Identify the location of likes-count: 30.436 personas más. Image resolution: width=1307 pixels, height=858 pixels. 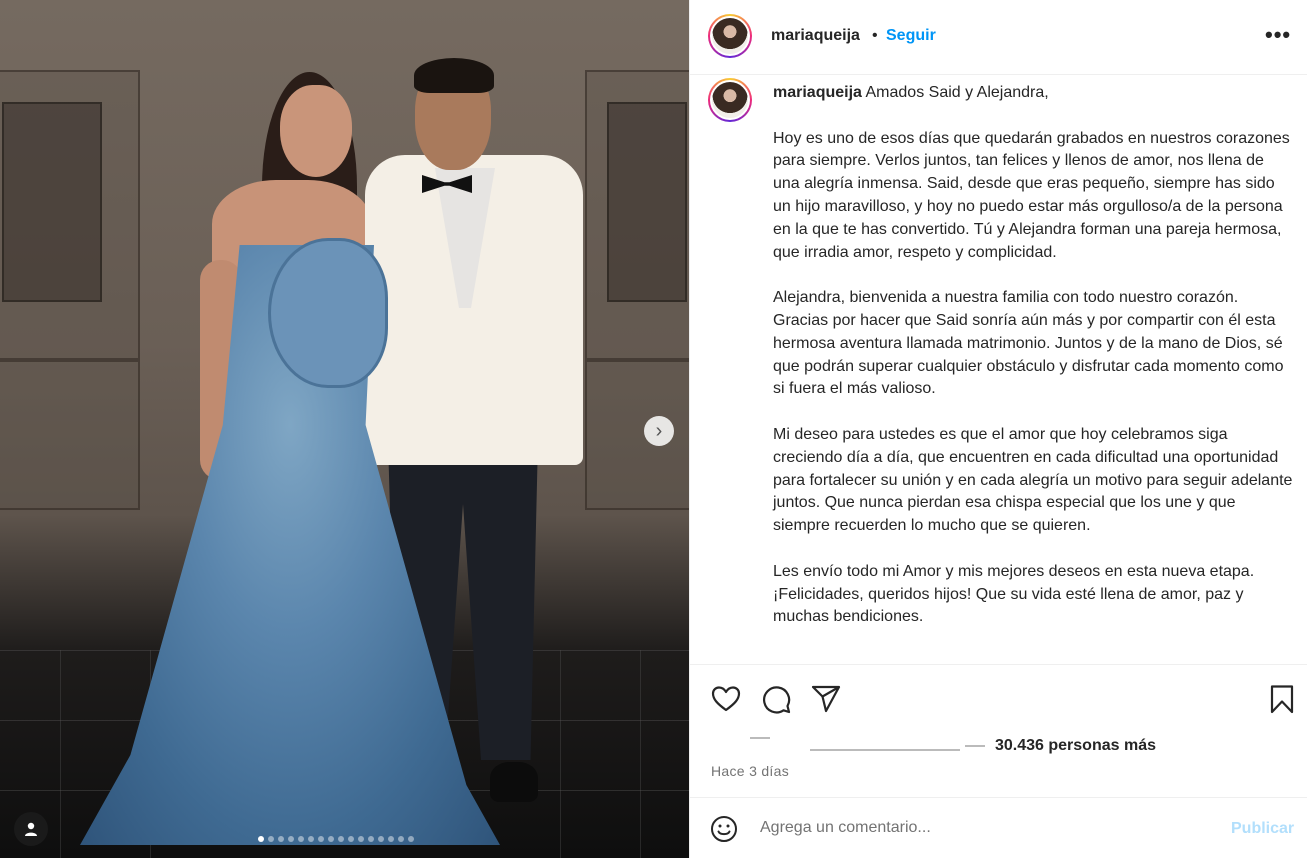
(1075, 746).